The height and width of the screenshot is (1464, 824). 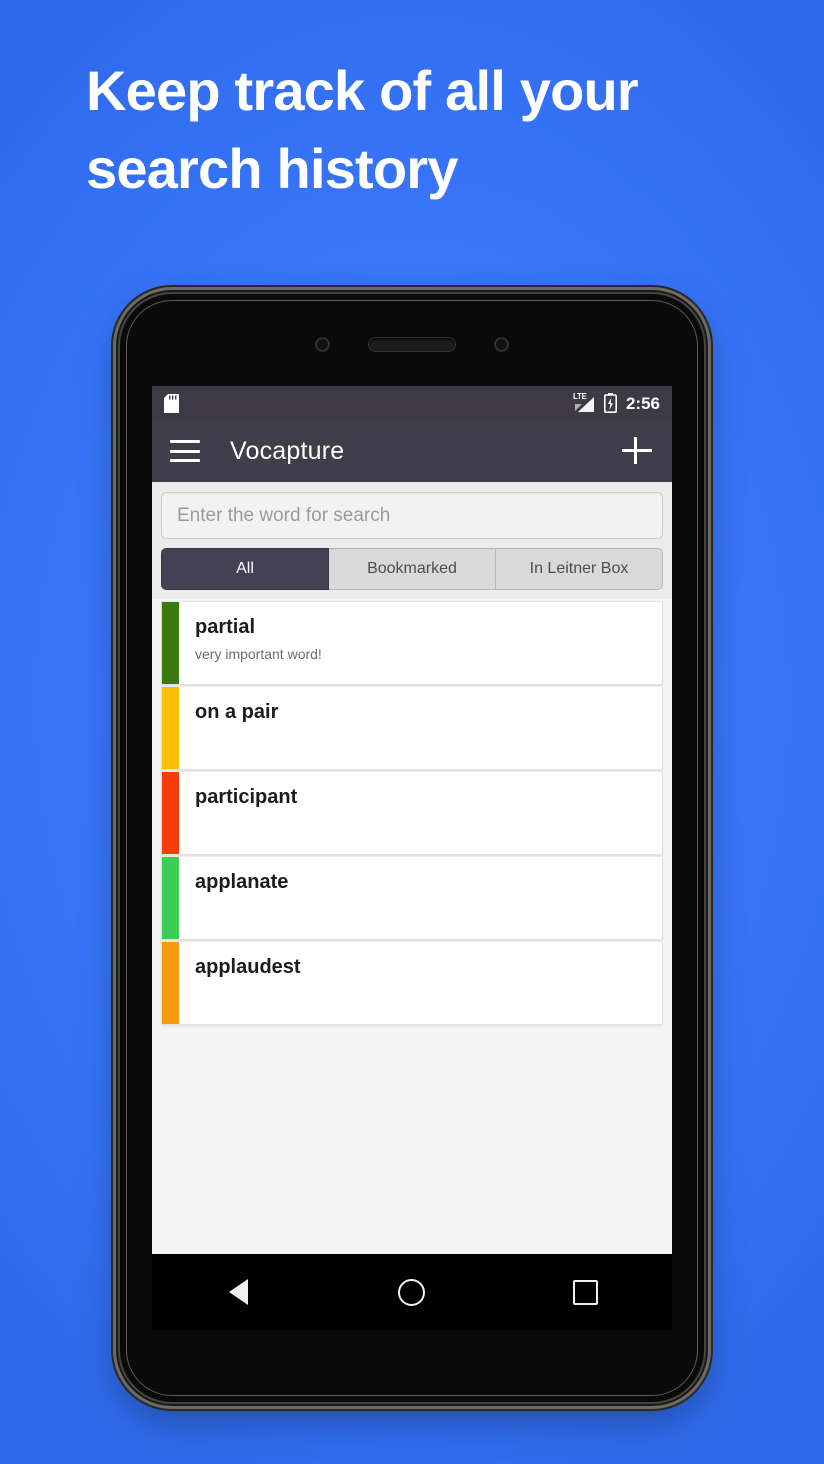 What do you see at coordinates (248, 967) in the screenshot?
I see `word-title: applaudest` at bounding box center [248, 967].